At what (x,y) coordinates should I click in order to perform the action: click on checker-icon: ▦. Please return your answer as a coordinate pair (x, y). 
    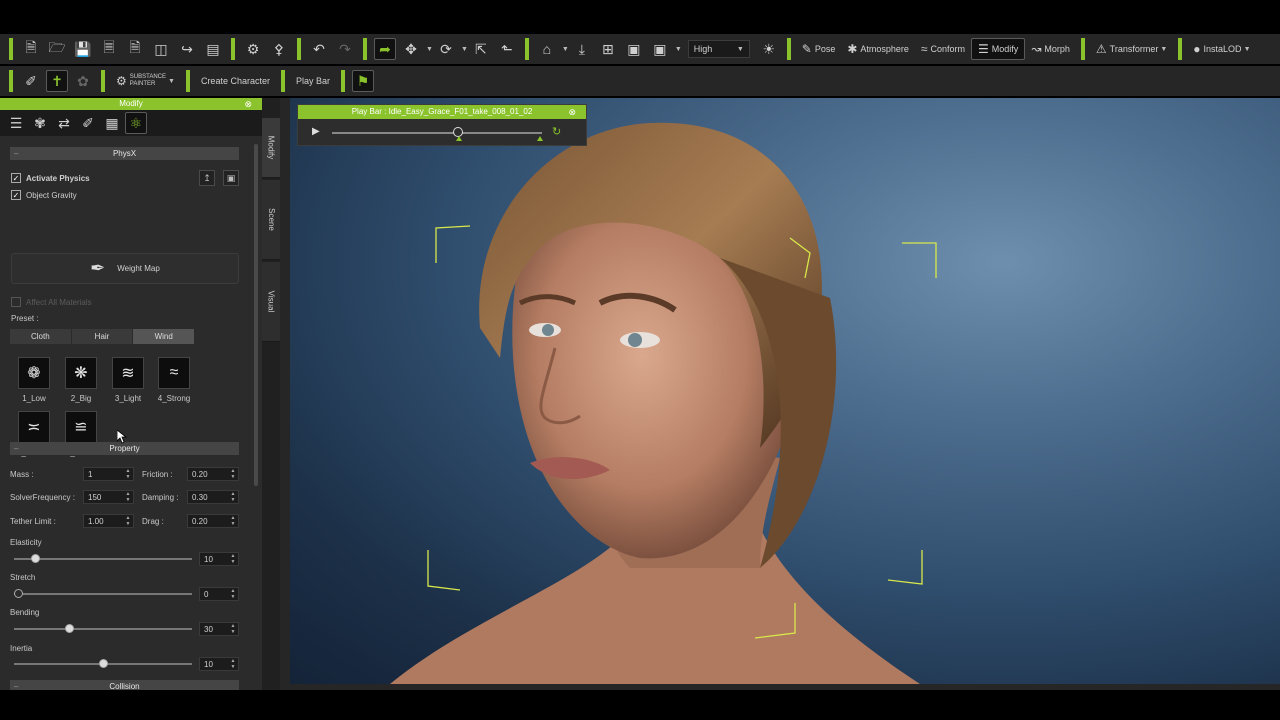
    Looking at the image, I should click on (112, 123).